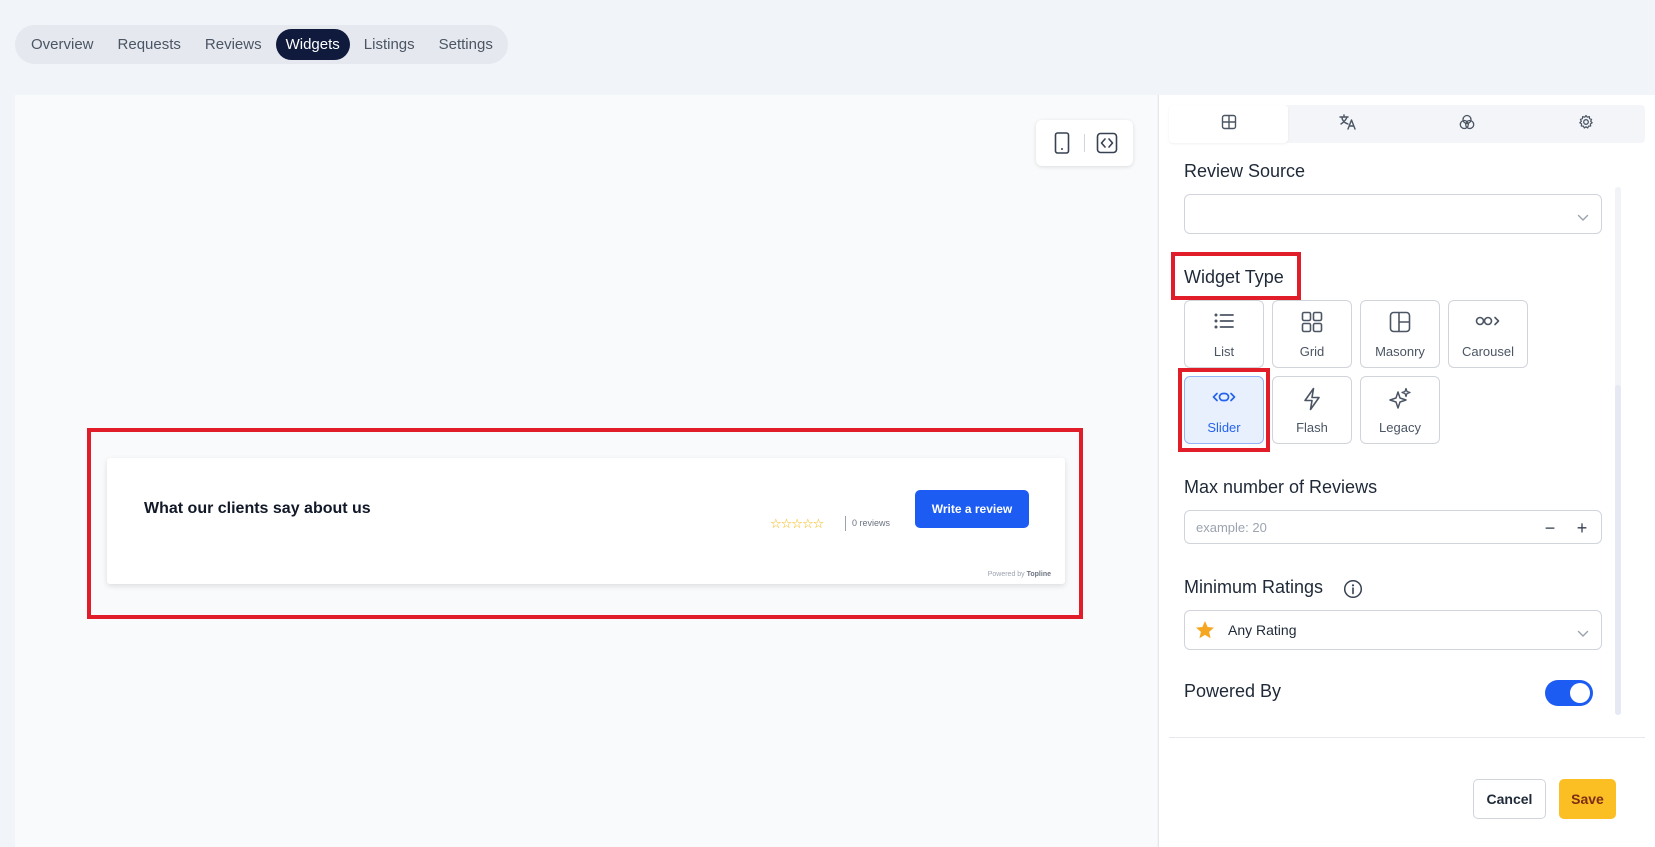 This screenshot has height=847, width=1655. I want to click on flash-icon, so click(1312, 399).